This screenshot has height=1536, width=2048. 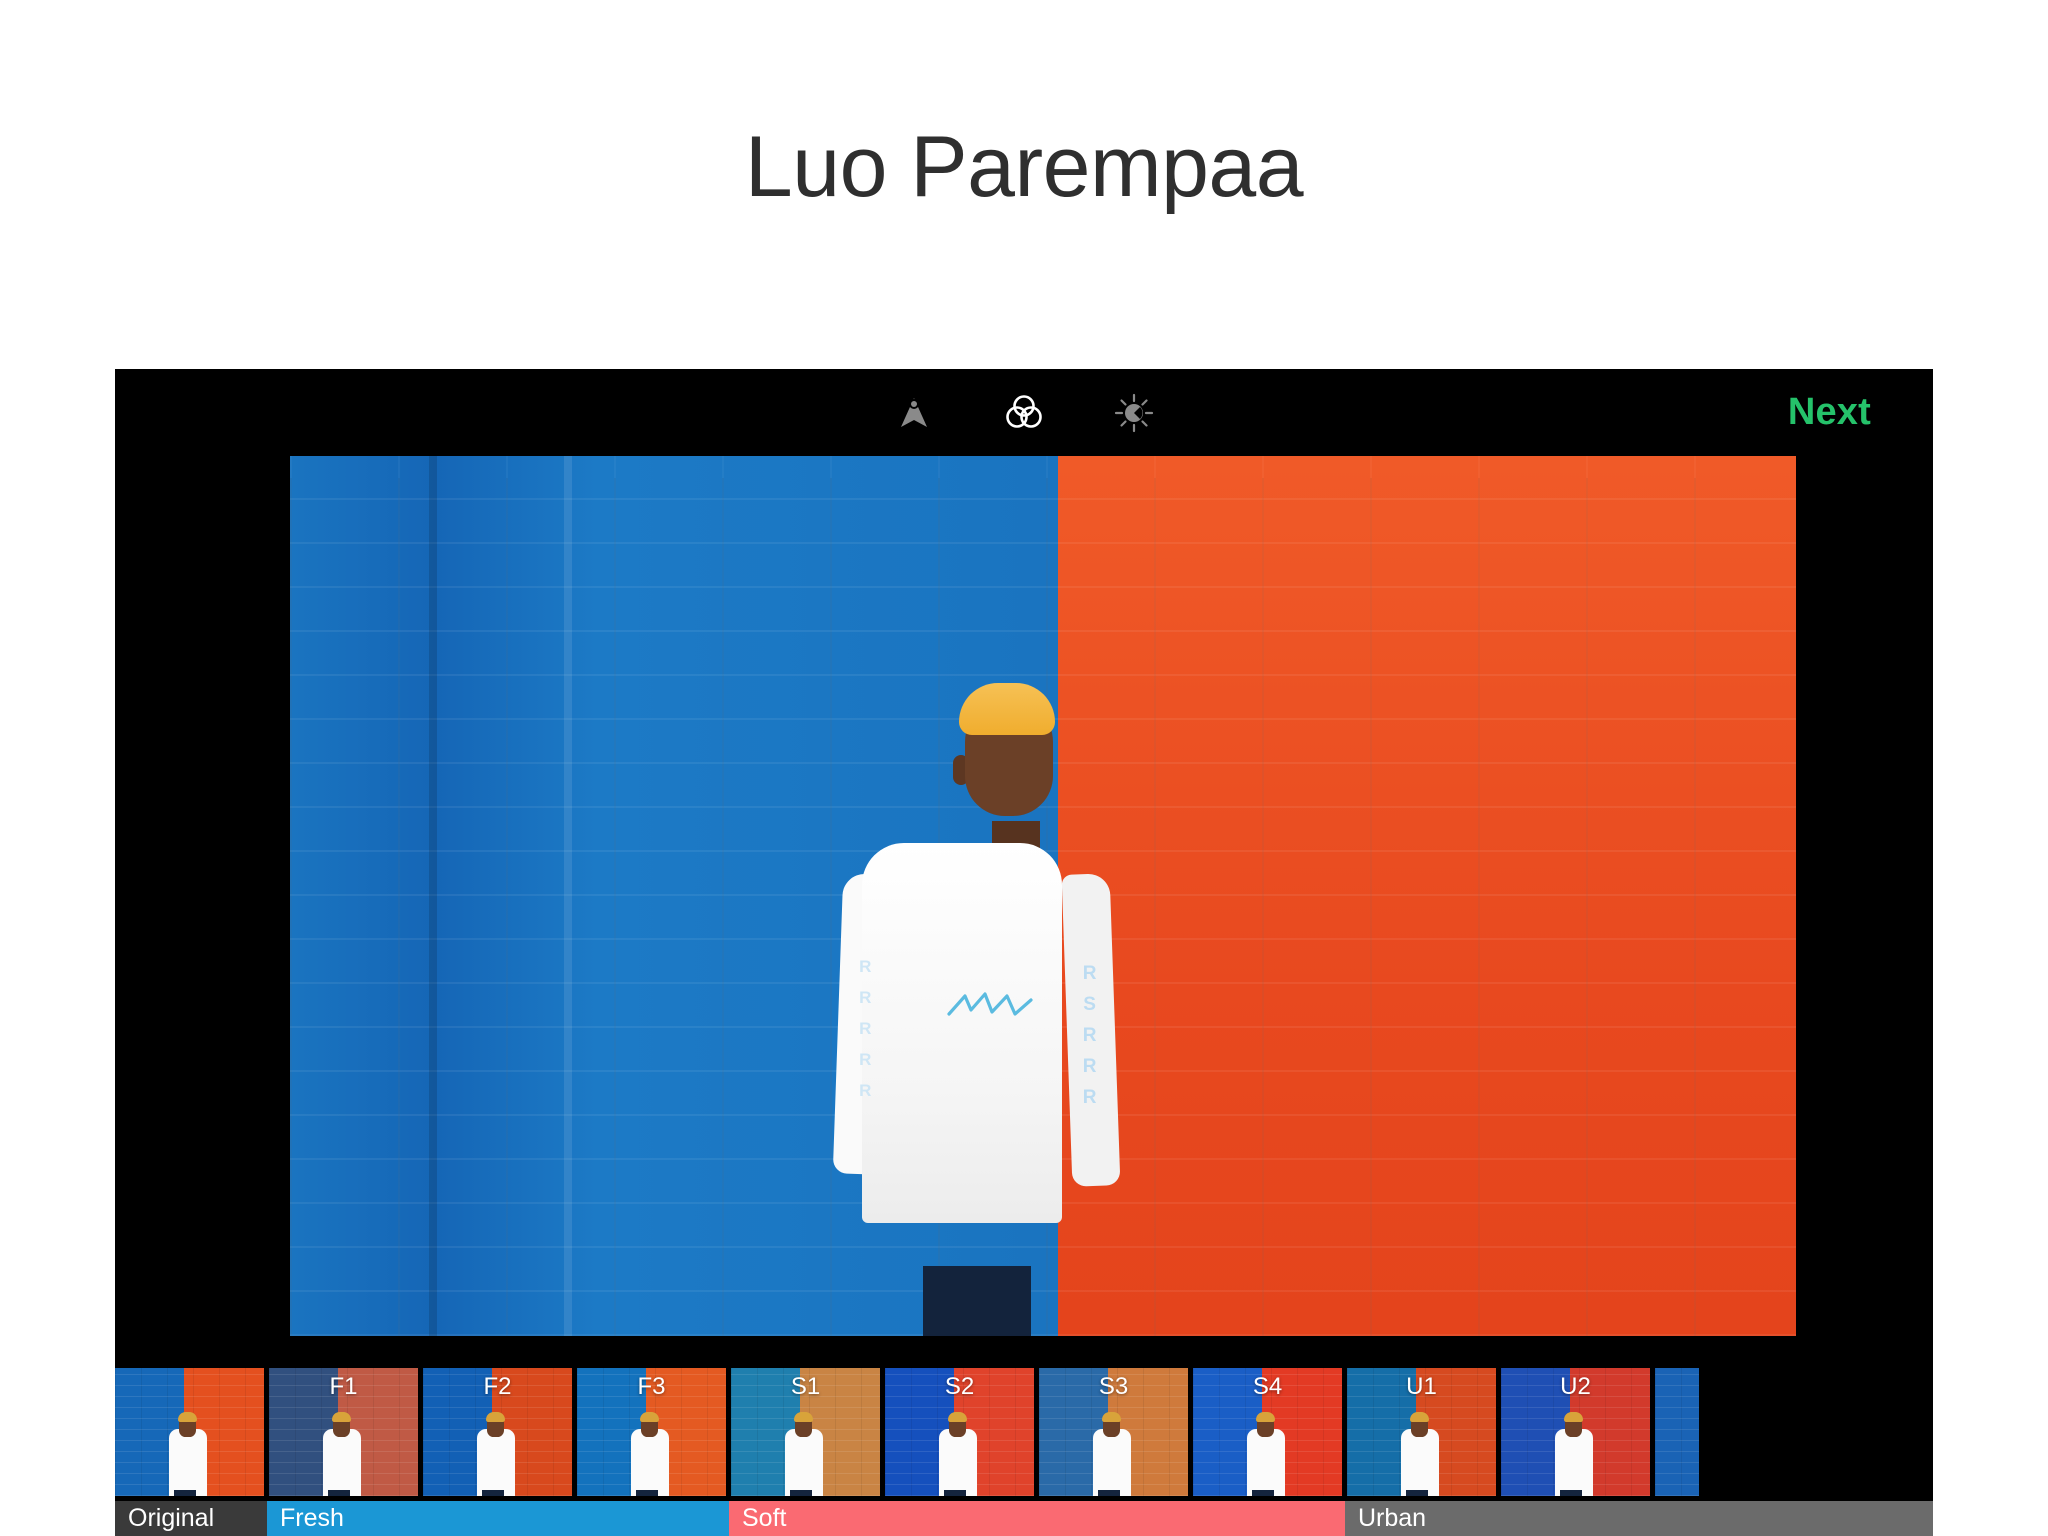 I want to click on trousers, so click(x=976, y=1300).